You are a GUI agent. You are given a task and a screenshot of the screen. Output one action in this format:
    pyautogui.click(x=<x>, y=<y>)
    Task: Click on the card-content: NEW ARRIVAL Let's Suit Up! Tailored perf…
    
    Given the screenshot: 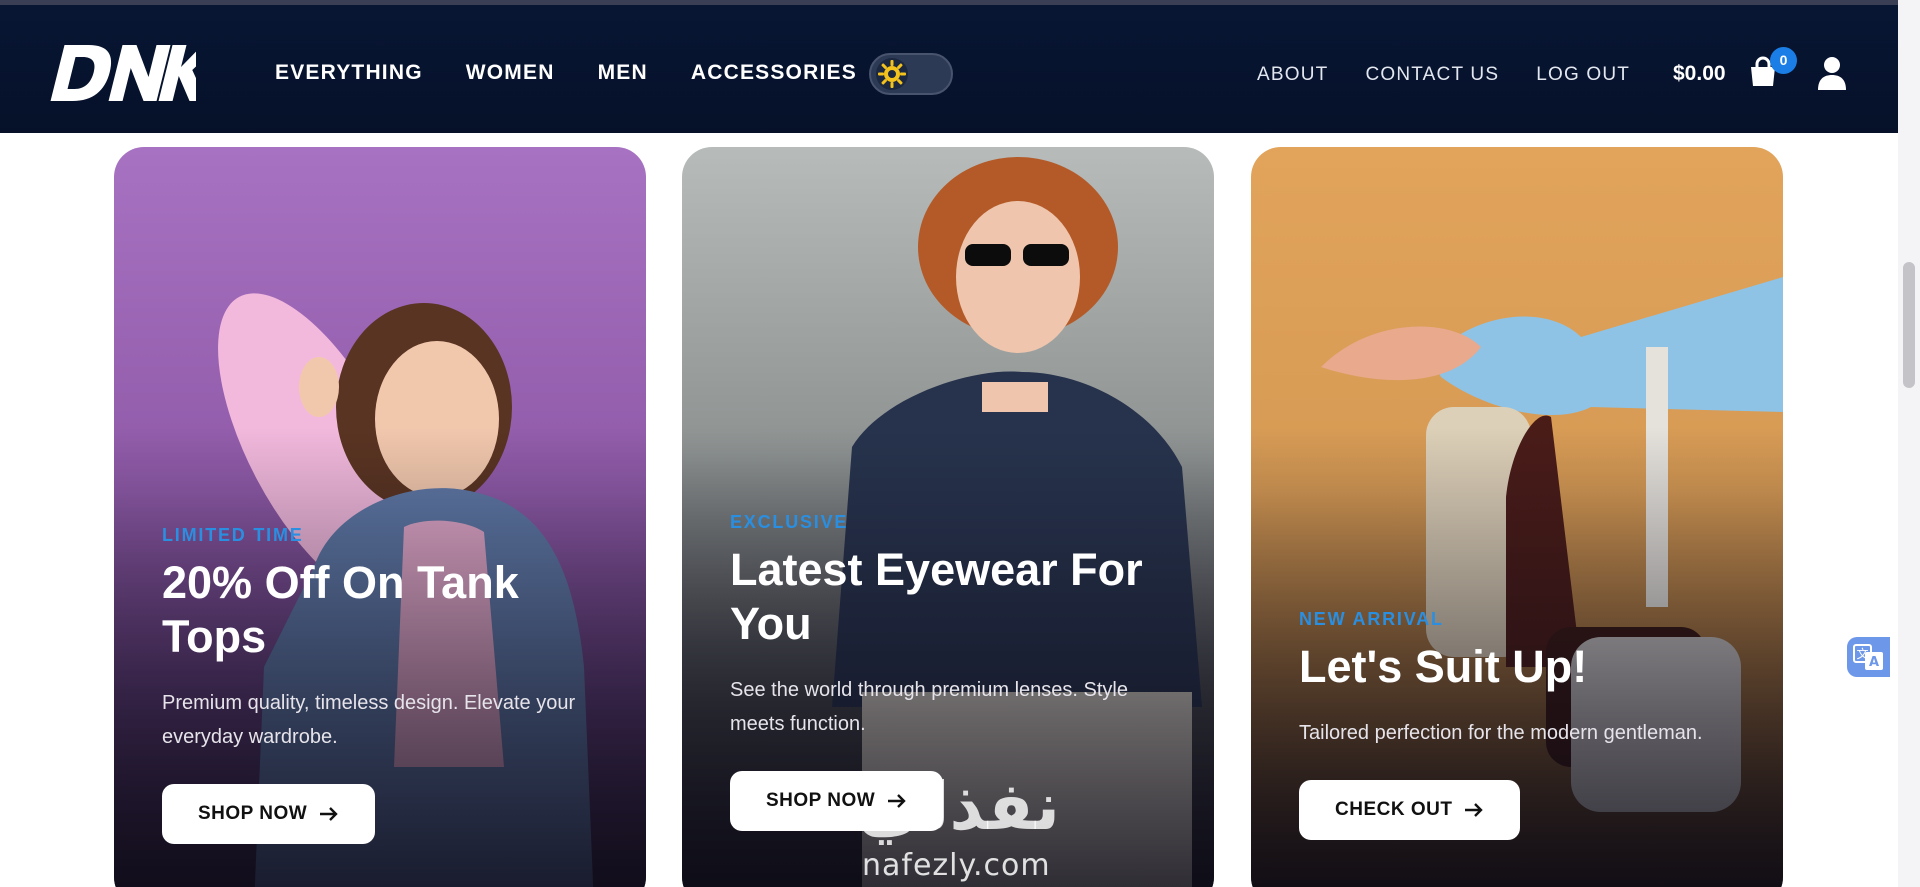 What is the action you would take?
    pyautogui.click(x=1521, y=724)
    